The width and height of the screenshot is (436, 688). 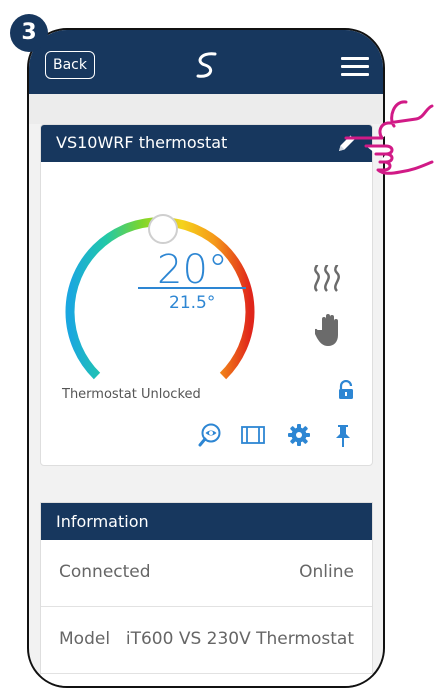 What do you see at coordinates (70, 65) in the screenshot?
I see `back-button: Back` at bounding box center [70, 65].